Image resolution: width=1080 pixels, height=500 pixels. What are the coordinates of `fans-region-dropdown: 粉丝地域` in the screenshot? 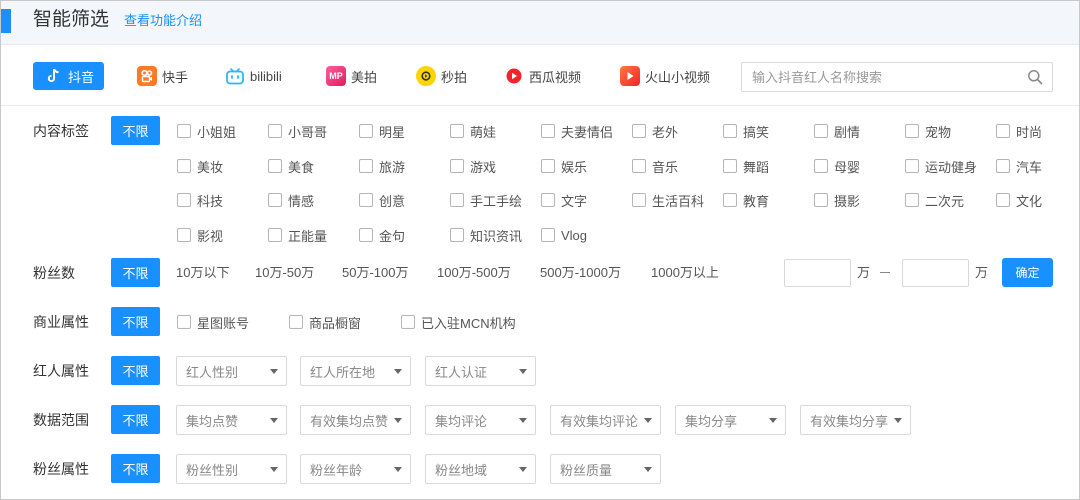 It's located at (480, 469).